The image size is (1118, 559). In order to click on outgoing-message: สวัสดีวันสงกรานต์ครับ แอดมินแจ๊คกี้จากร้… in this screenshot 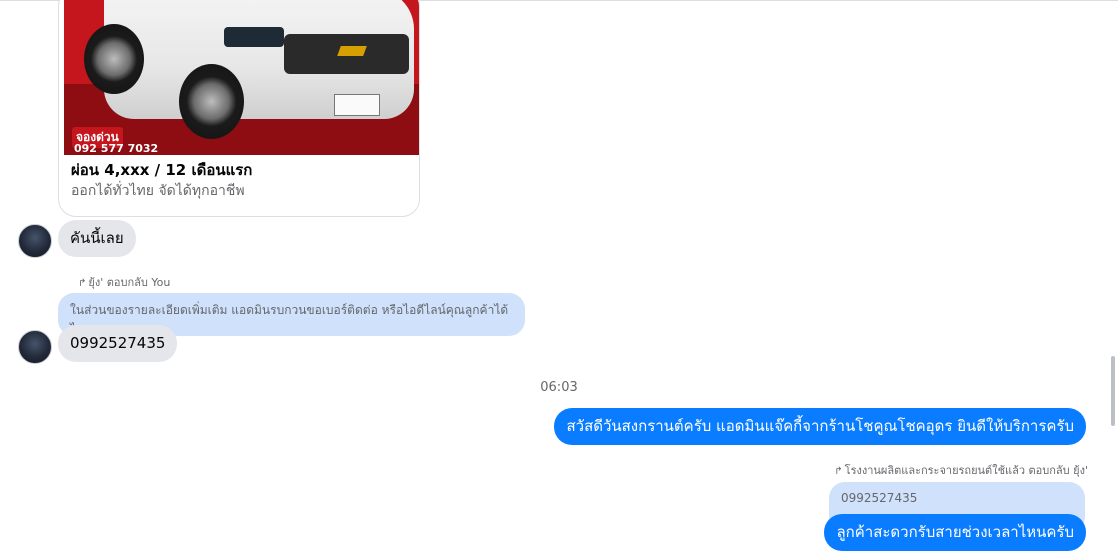, I will do `click(820, 426)`.